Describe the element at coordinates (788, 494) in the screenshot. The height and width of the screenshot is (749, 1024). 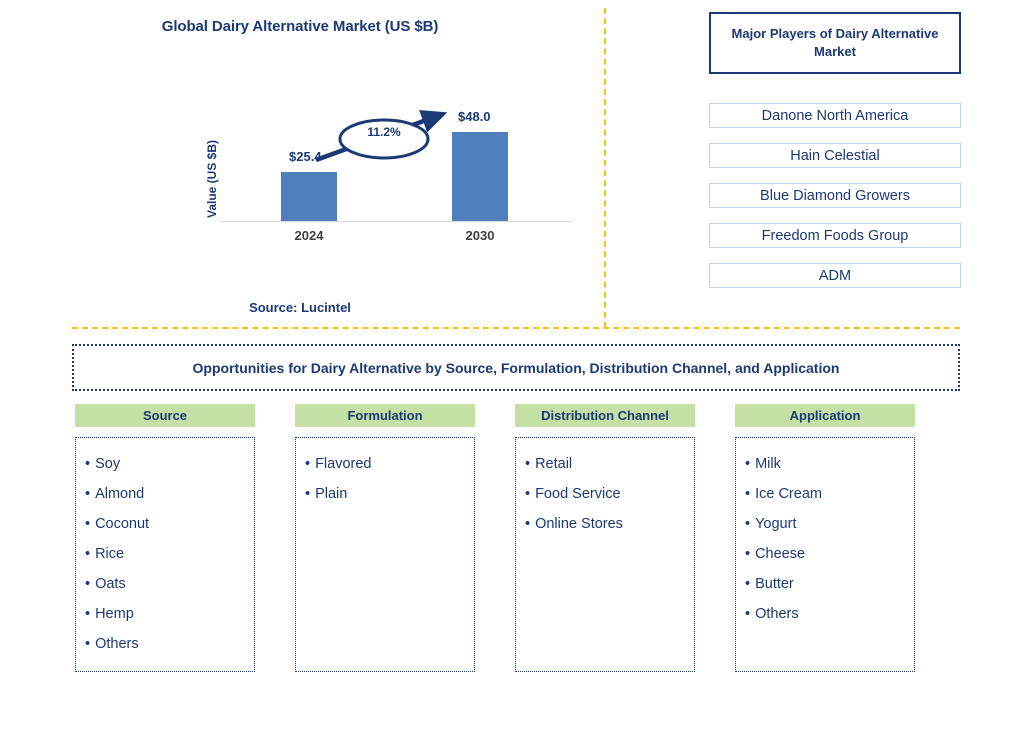
I see `list-item-label: Ice Cream` at that location.